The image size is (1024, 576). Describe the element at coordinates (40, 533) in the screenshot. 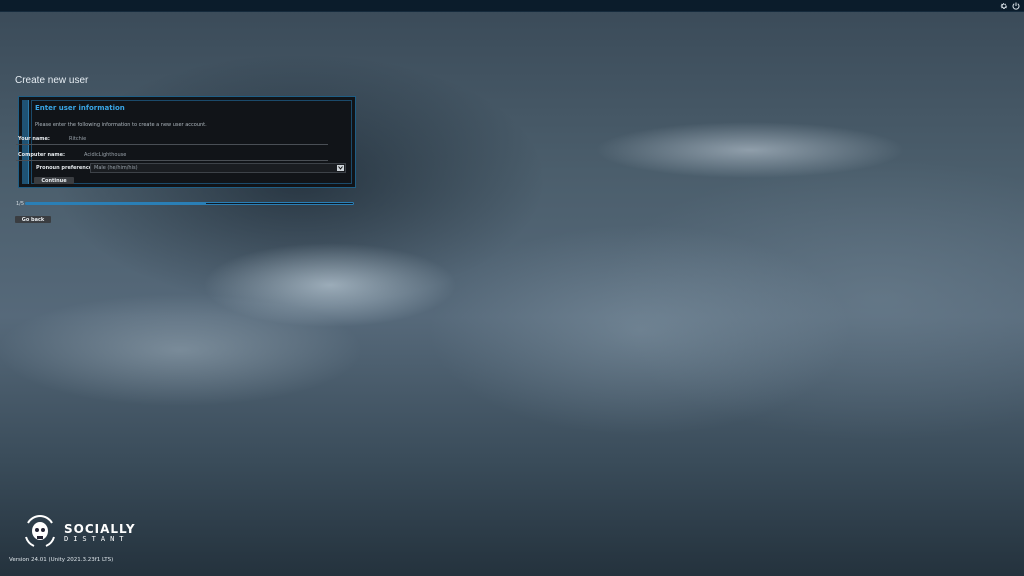

I see `biohazard-skull-icon` at that location.